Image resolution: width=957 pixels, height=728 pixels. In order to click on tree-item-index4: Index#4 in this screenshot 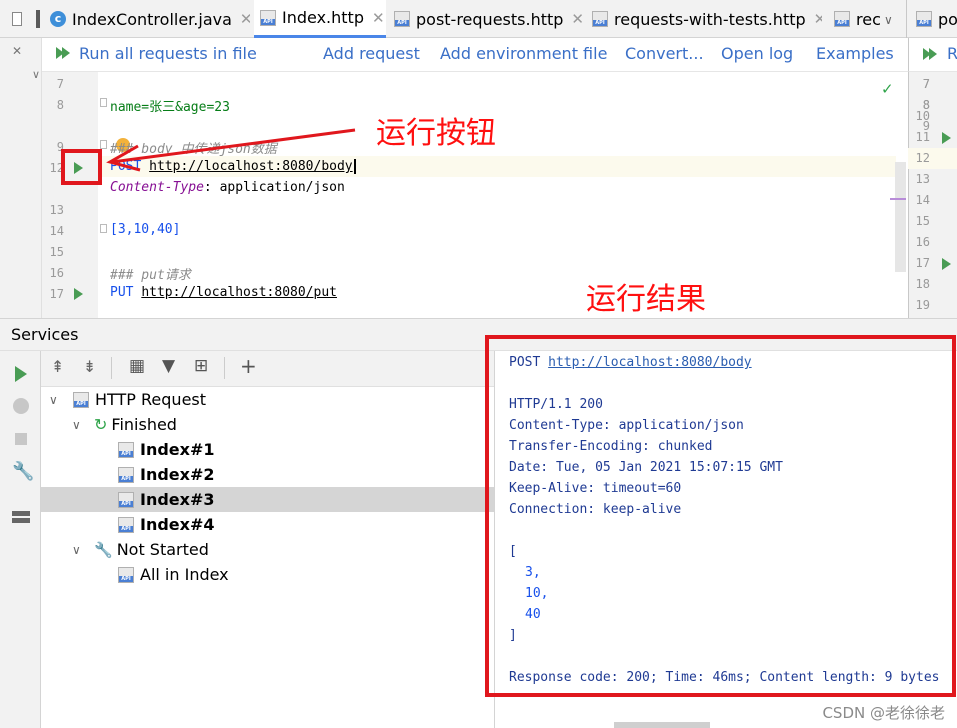, I will do `click(267, 524)`.